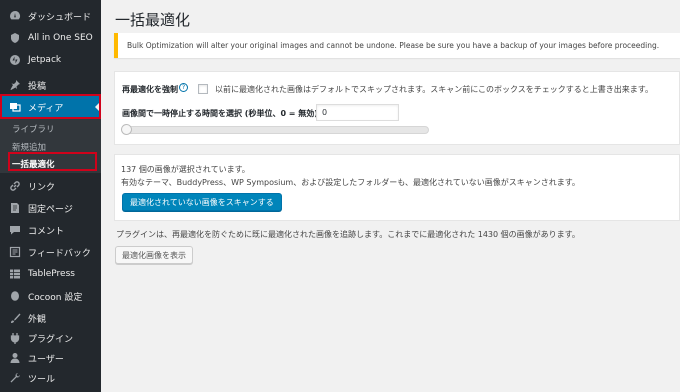 Image resolution: width=680 pixels, height=392 pixels. Describe the element at coordinates (275, 130) in the screenshot. I see `pause-slider-track` at that location.